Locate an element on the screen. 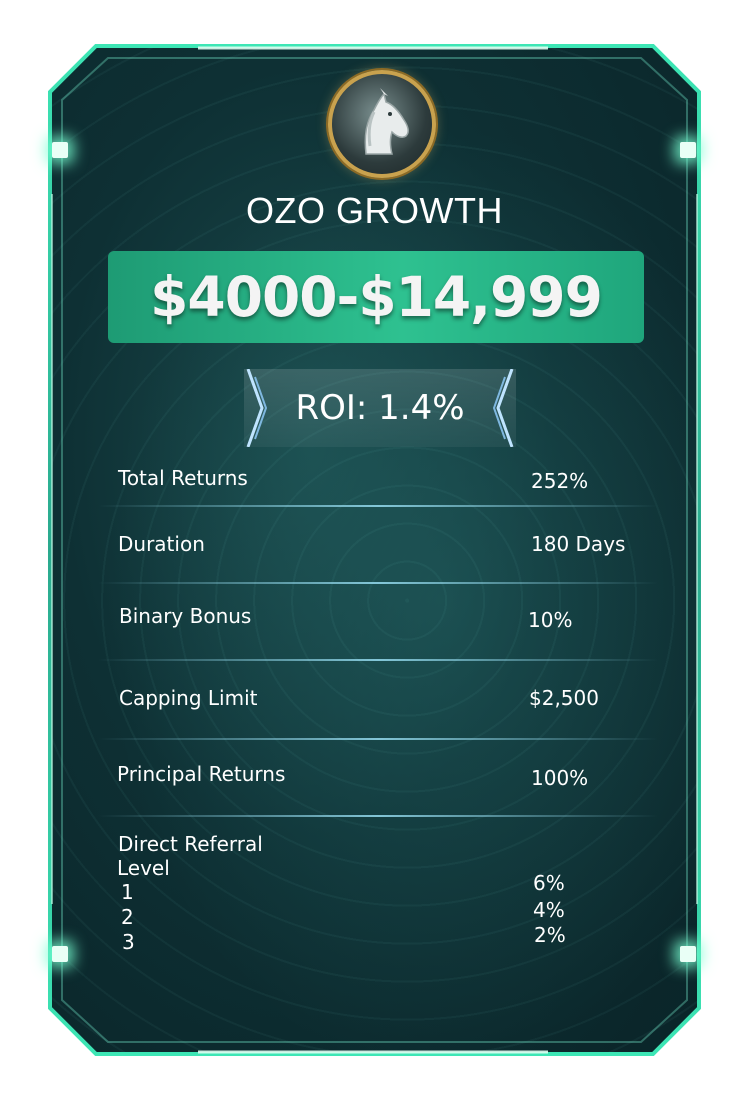  plan-title: OZO GROWTH is located at coordinates (374, 210).